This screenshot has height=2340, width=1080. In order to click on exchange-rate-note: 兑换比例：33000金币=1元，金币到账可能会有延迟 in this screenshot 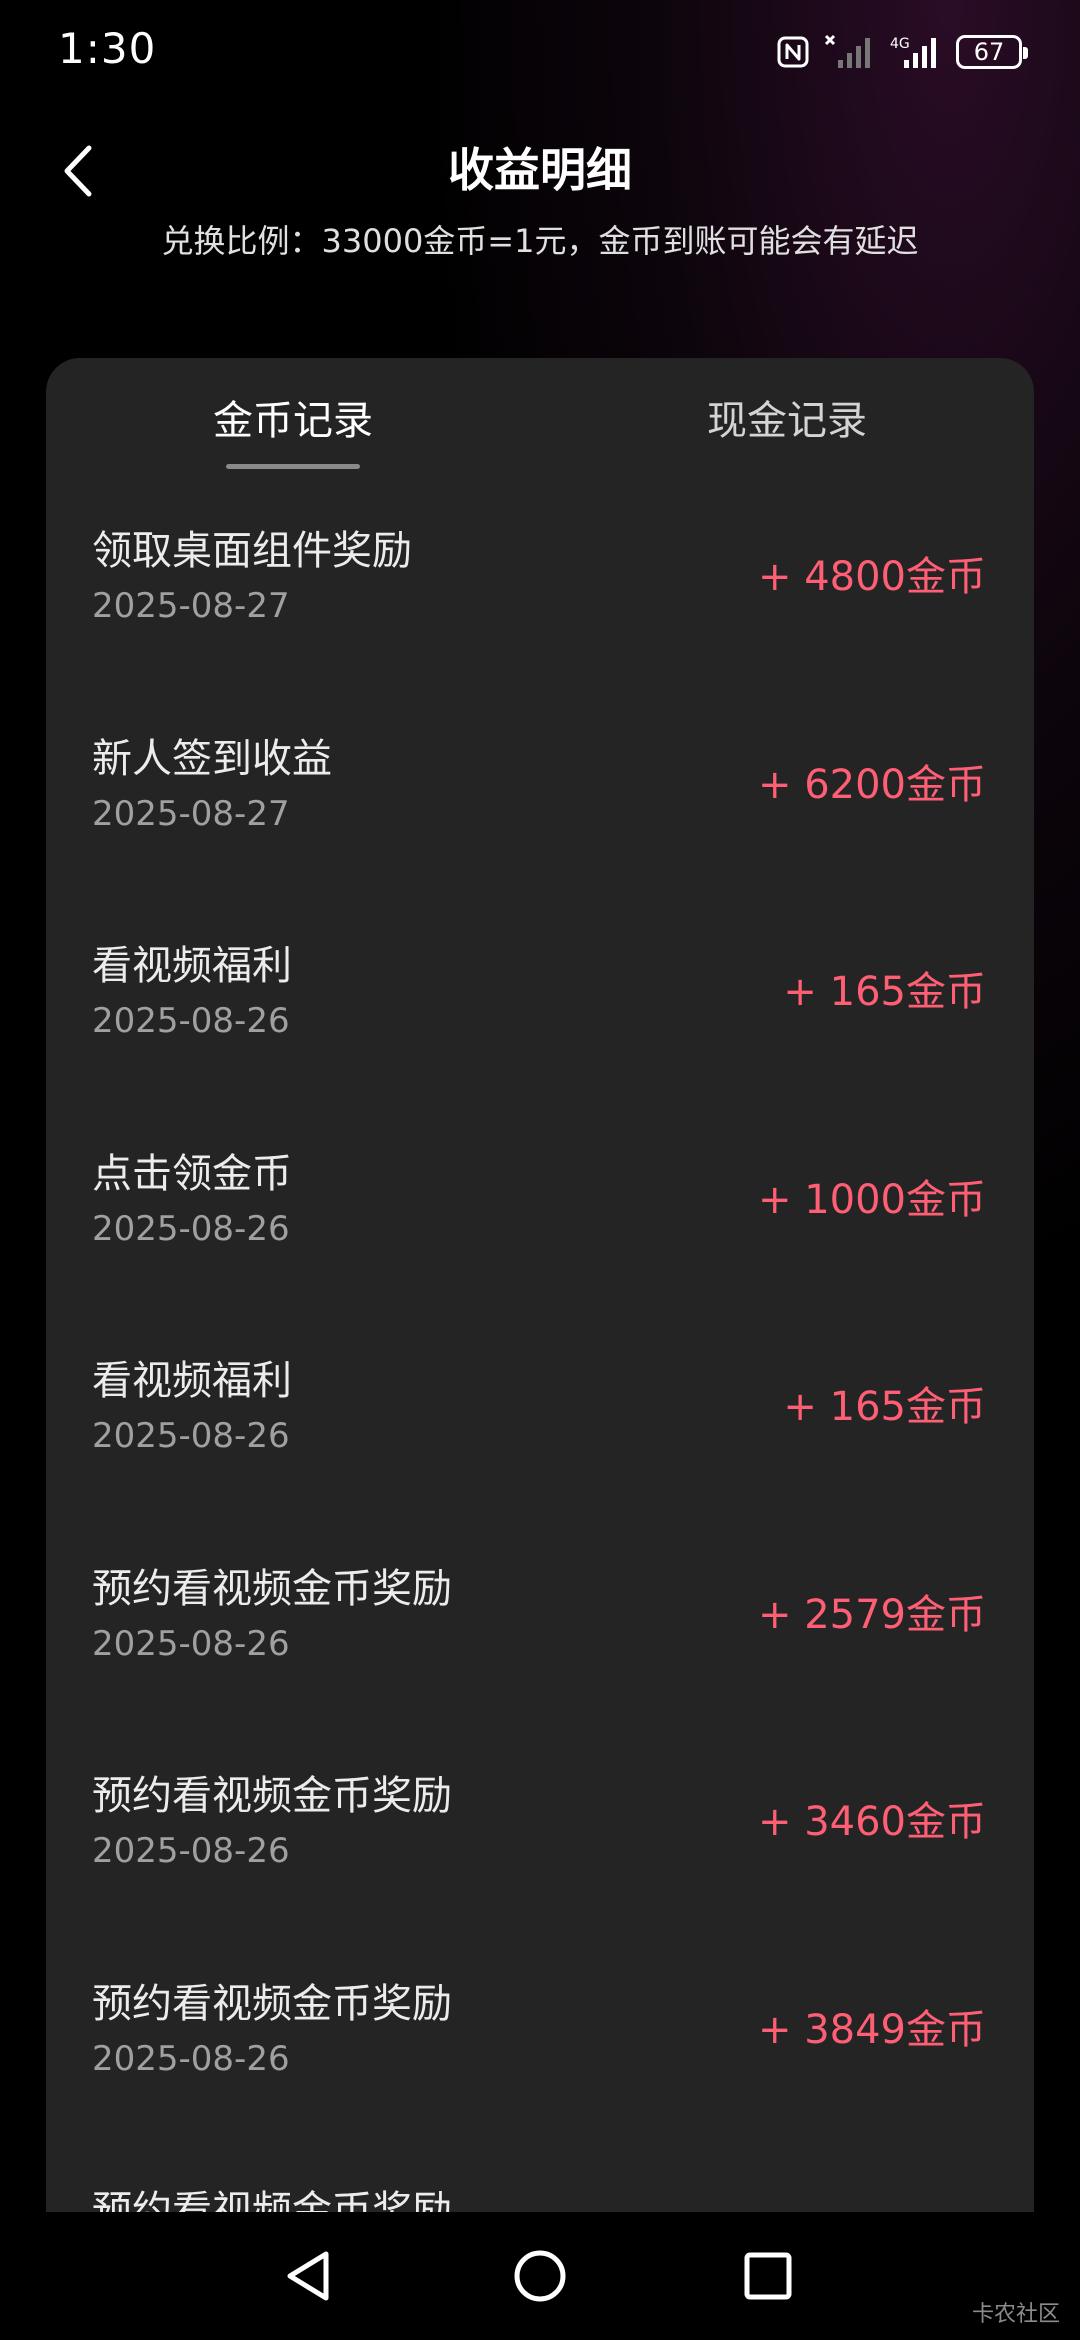, I will do `click(540, 241)`.